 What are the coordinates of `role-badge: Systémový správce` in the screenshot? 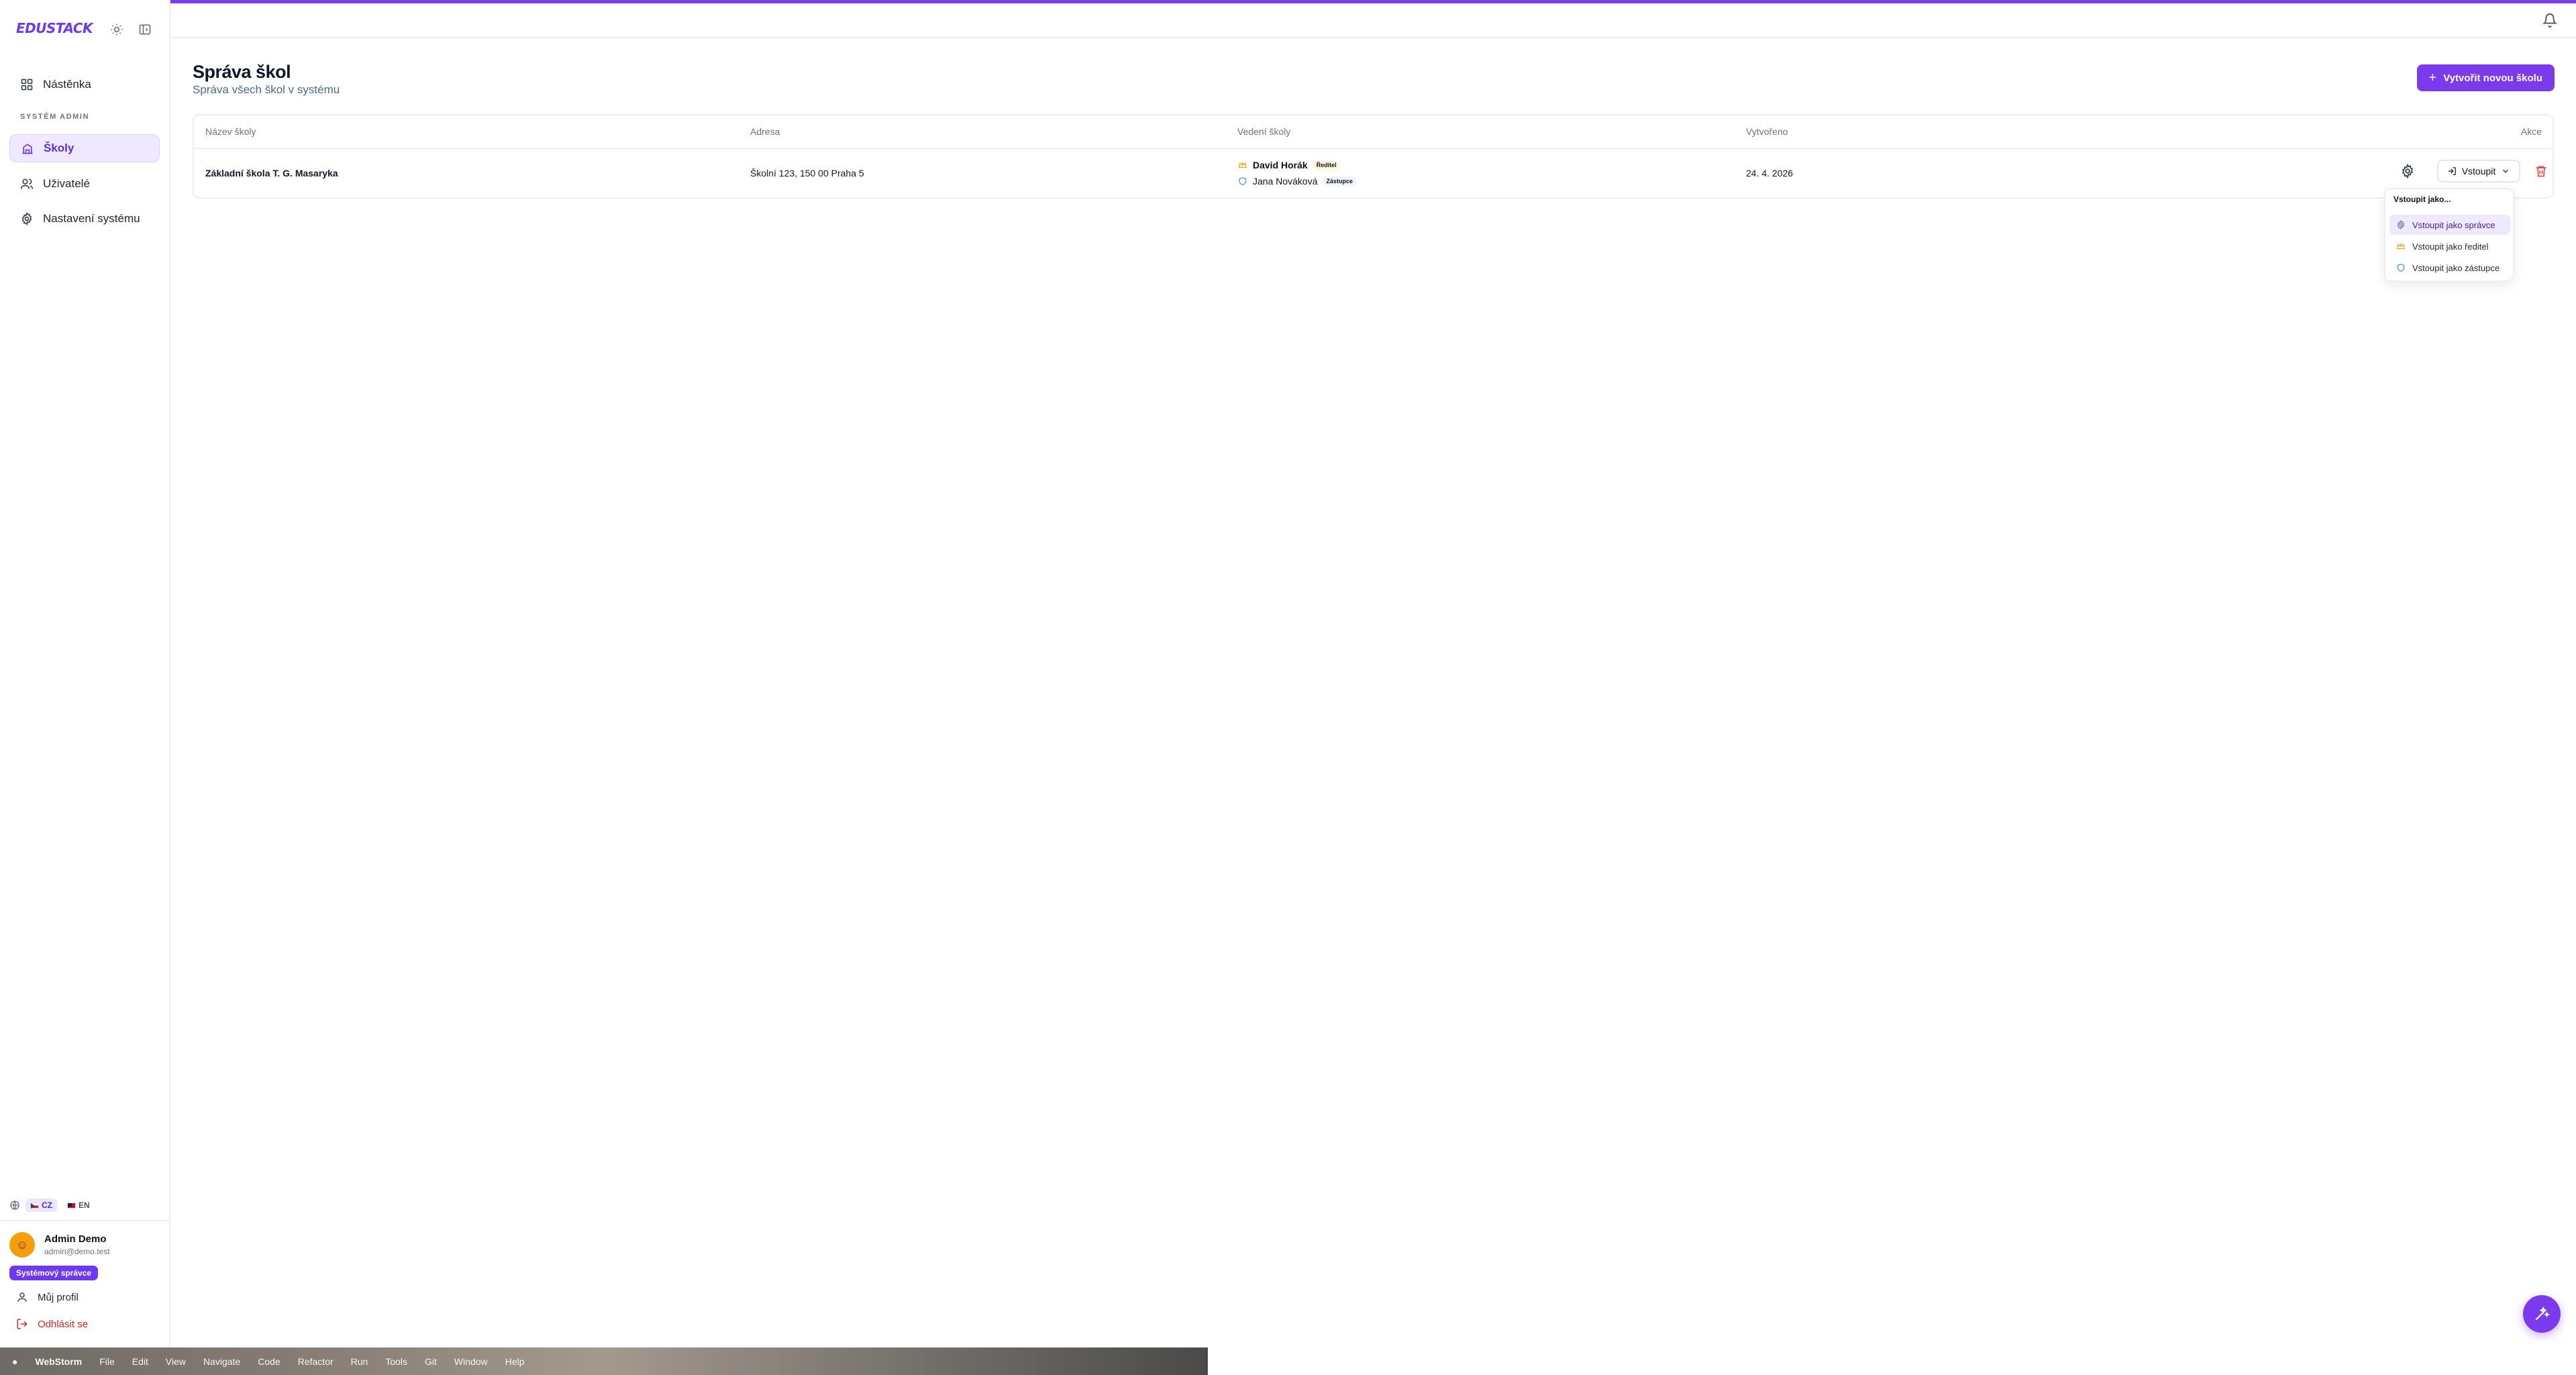 It's located at (54, 1273).